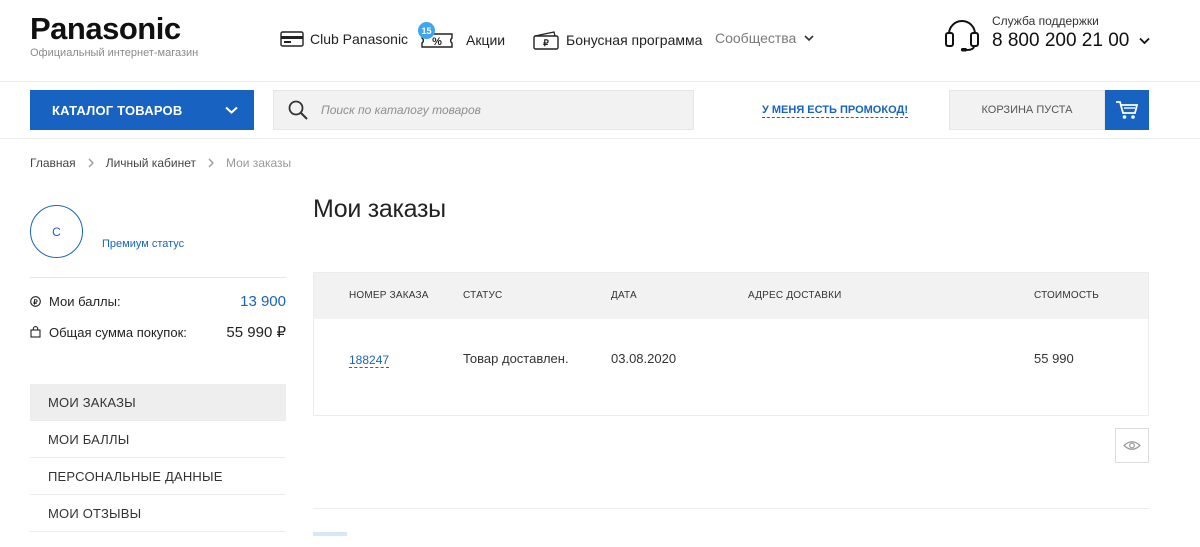  What do you see at coordinates (143, 244) in the screenshot?
I see `status-badge: Премиум статус` at bounding box center [143, 244].